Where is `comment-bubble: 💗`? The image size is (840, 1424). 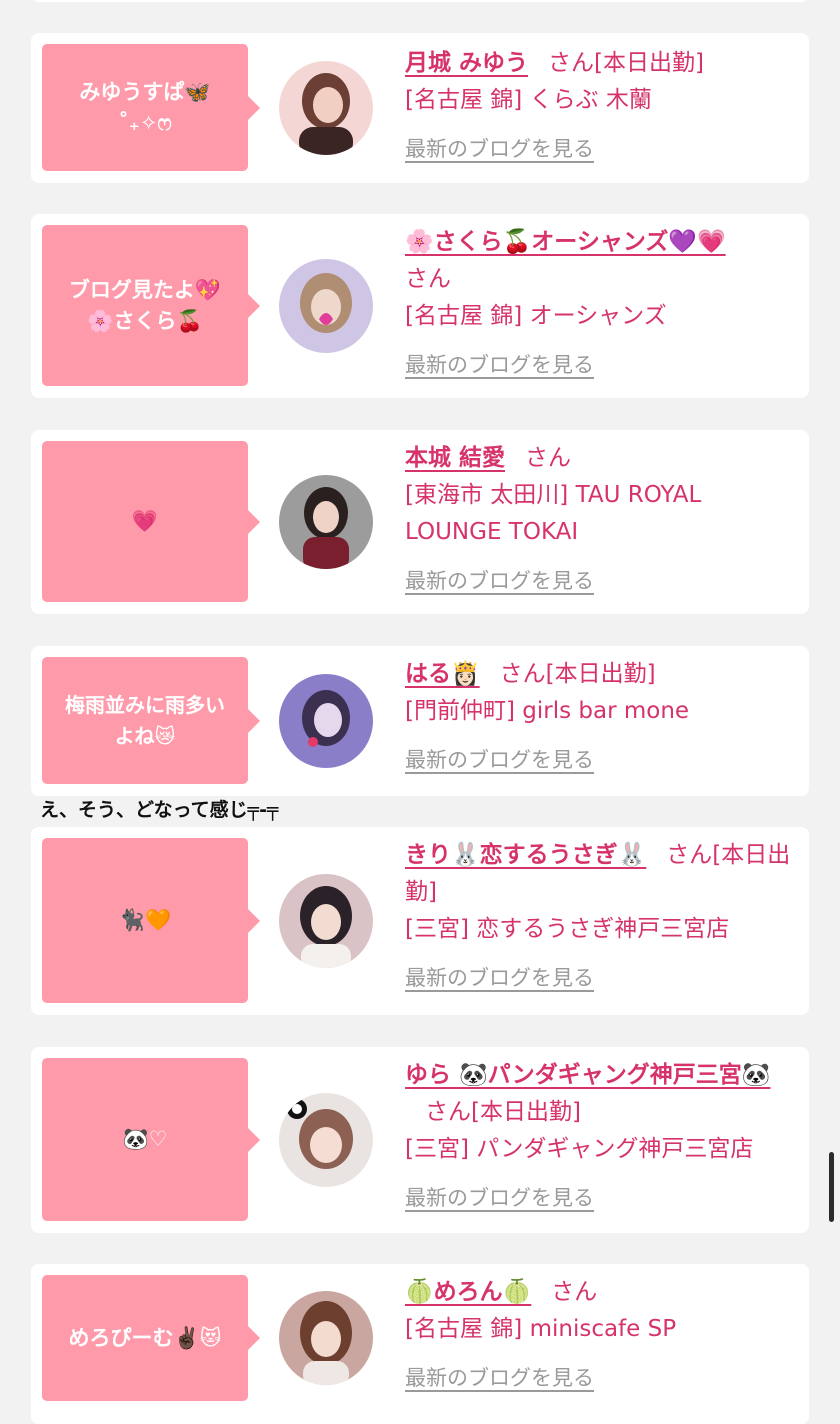 comment-bubble: 💗 is located at coordinates (151, 521).